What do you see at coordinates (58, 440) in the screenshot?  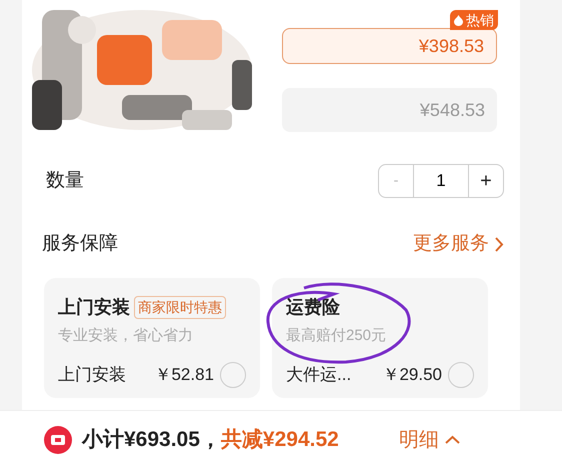 I see `ticket-icon` at bounding box center [58, 440].